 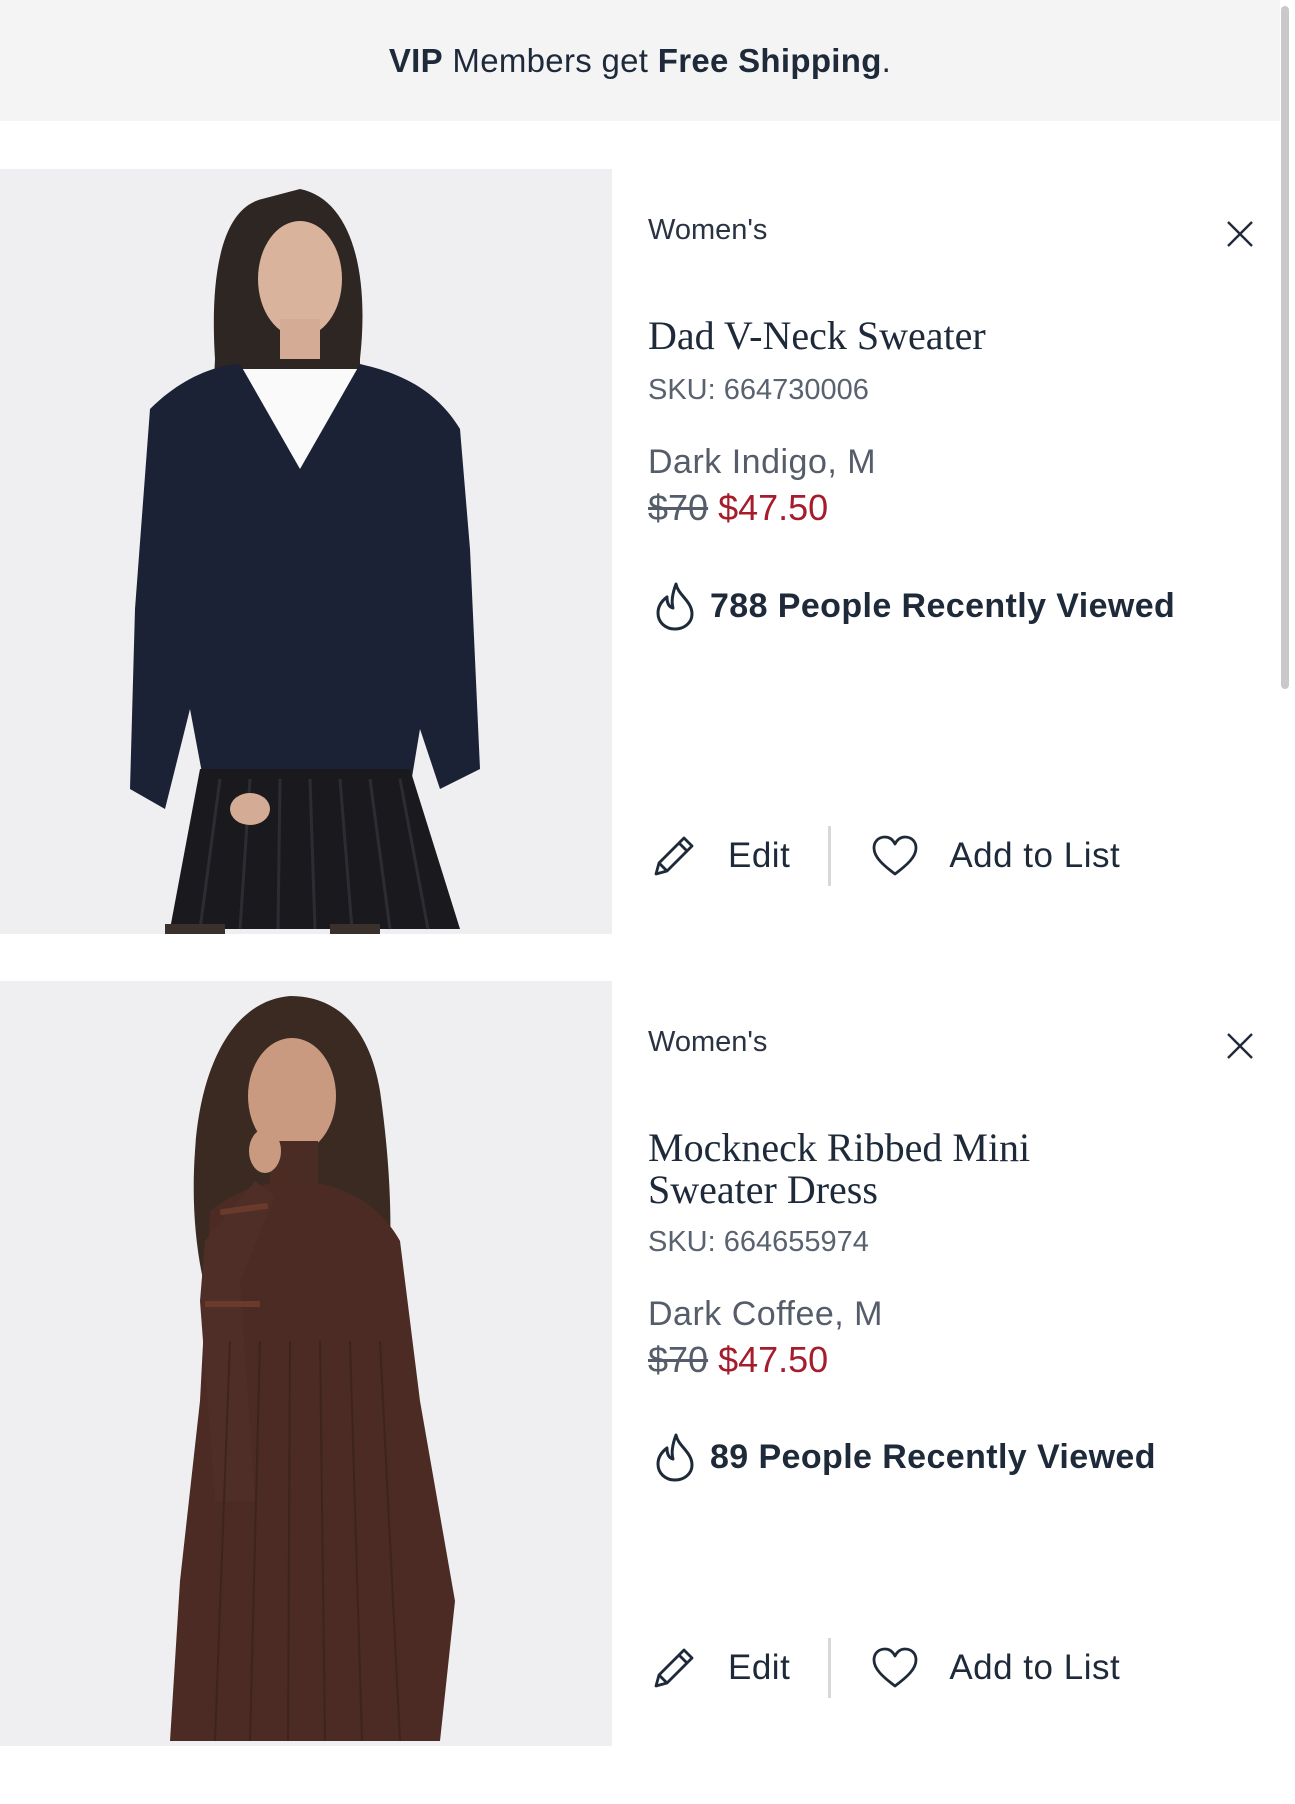 I want to click on banner-text: VIP Members get Free Shipping., so click(x=640, y=60).